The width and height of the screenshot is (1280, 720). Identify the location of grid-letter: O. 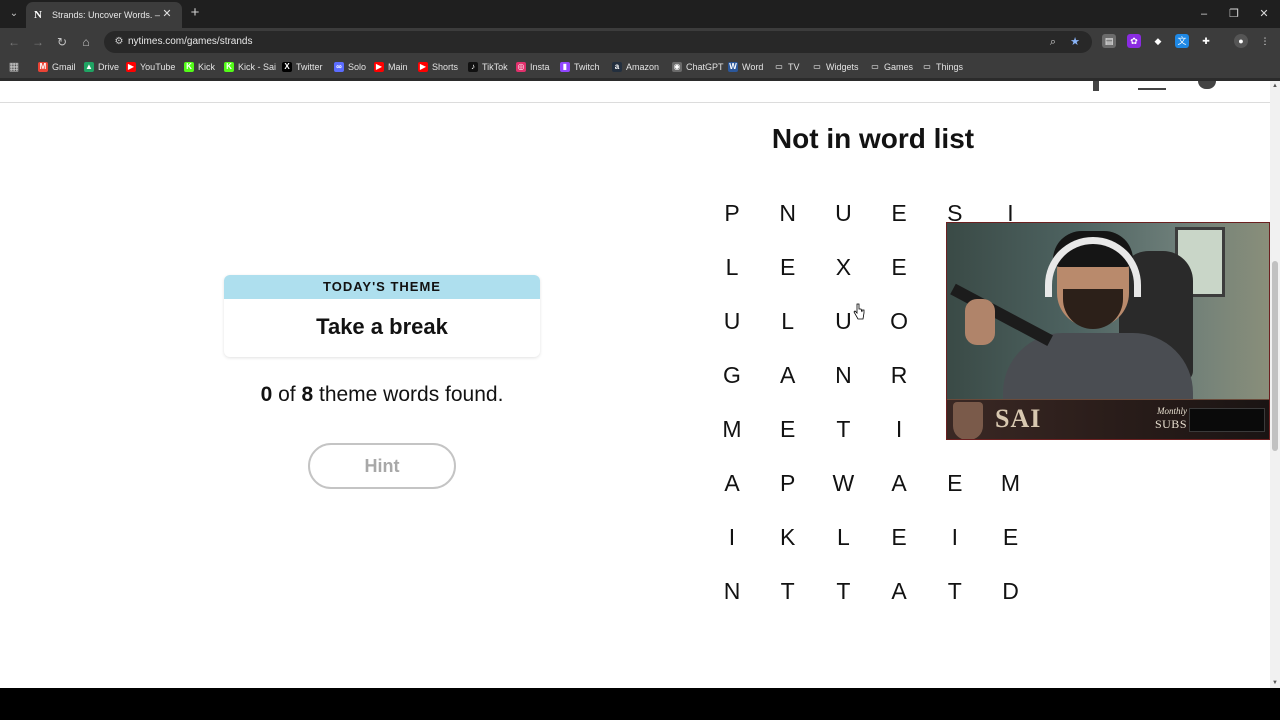
(899, 321).